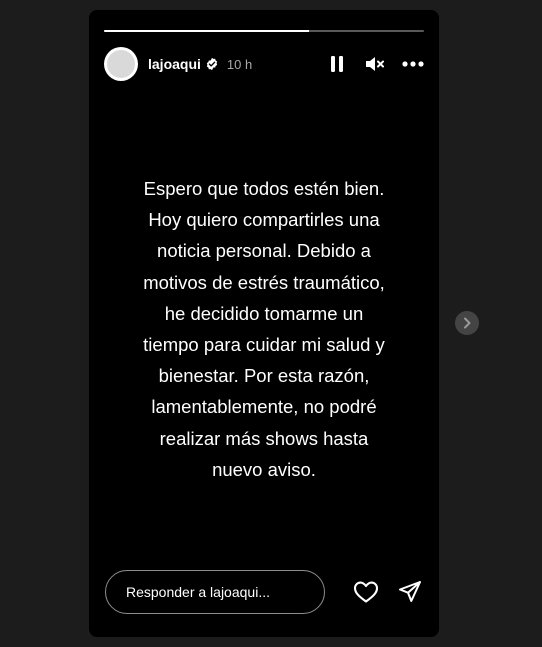 This screenshot has width=542, height=647. What do you see at coordinates (212, 64) in the screenshot?
I see `verified-badge-icon` at bounding box center [212, 64].